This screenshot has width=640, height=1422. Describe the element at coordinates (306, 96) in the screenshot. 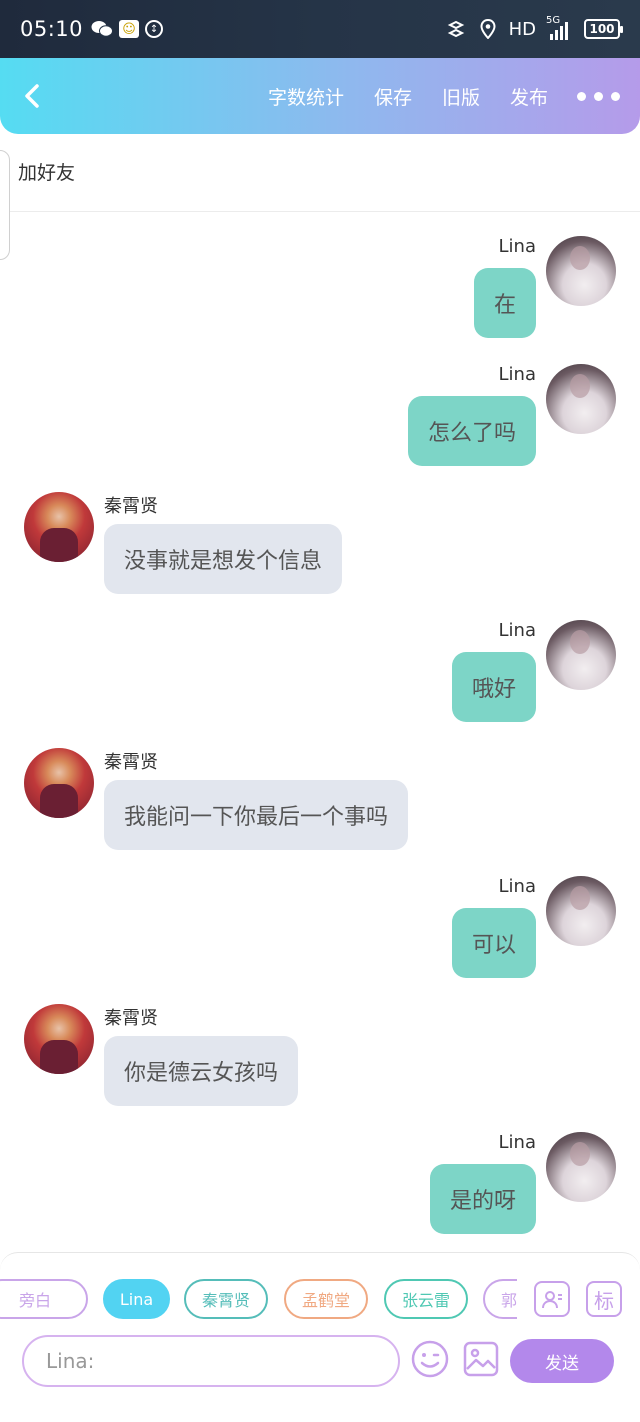

I see `word-count-button: 字数统计` at that location.